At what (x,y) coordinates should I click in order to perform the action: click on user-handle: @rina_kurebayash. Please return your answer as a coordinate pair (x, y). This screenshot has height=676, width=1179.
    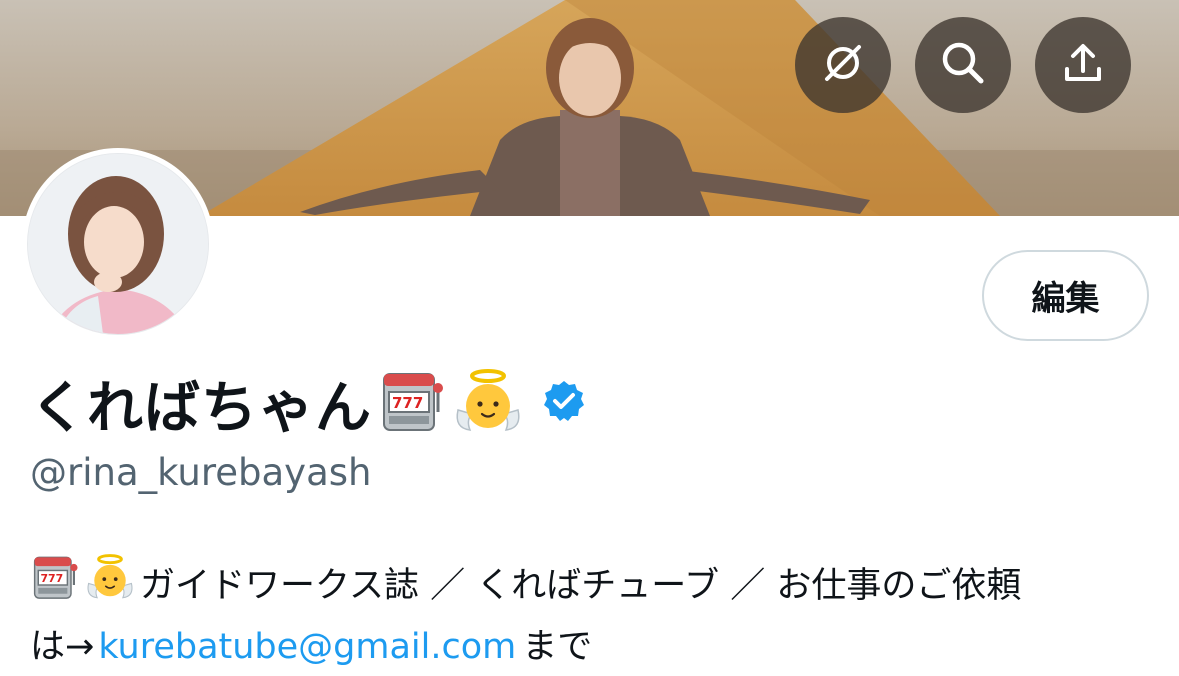
    Looking at the image, I should click on (201, 472).